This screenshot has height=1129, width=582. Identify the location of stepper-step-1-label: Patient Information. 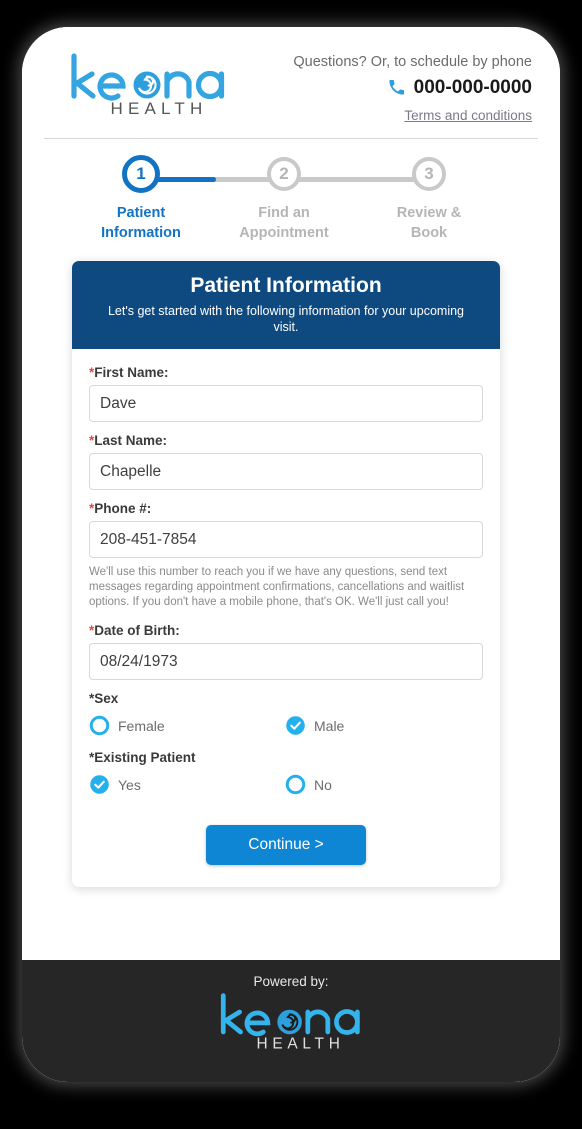
(141, 223).